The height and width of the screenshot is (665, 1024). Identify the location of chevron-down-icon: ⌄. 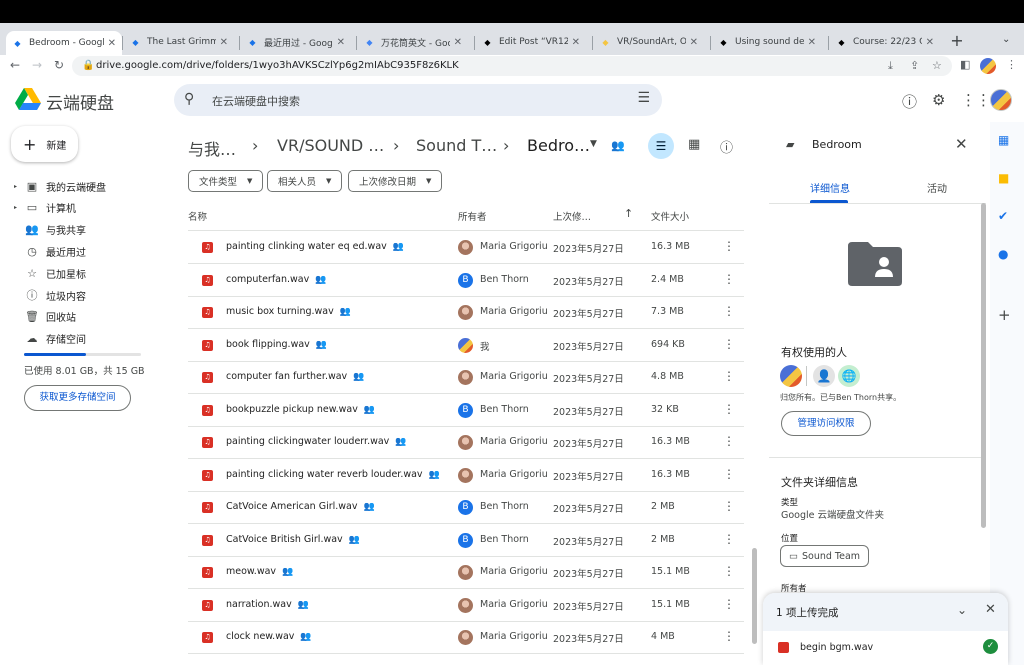
(962, 610).